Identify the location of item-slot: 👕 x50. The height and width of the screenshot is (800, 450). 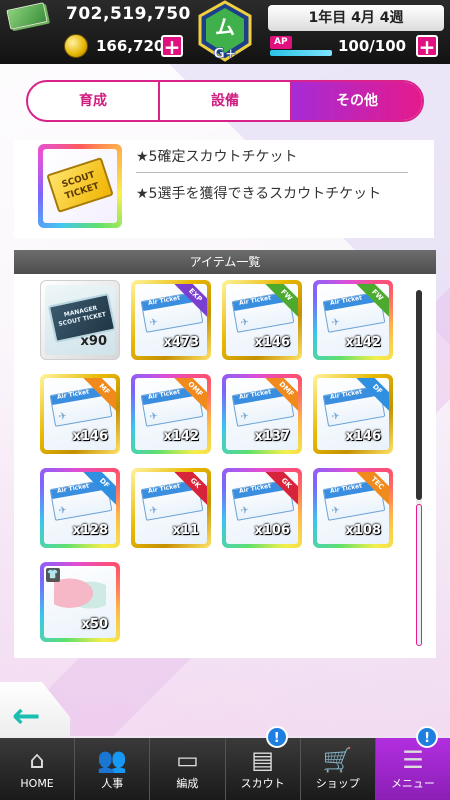
(80, 602).